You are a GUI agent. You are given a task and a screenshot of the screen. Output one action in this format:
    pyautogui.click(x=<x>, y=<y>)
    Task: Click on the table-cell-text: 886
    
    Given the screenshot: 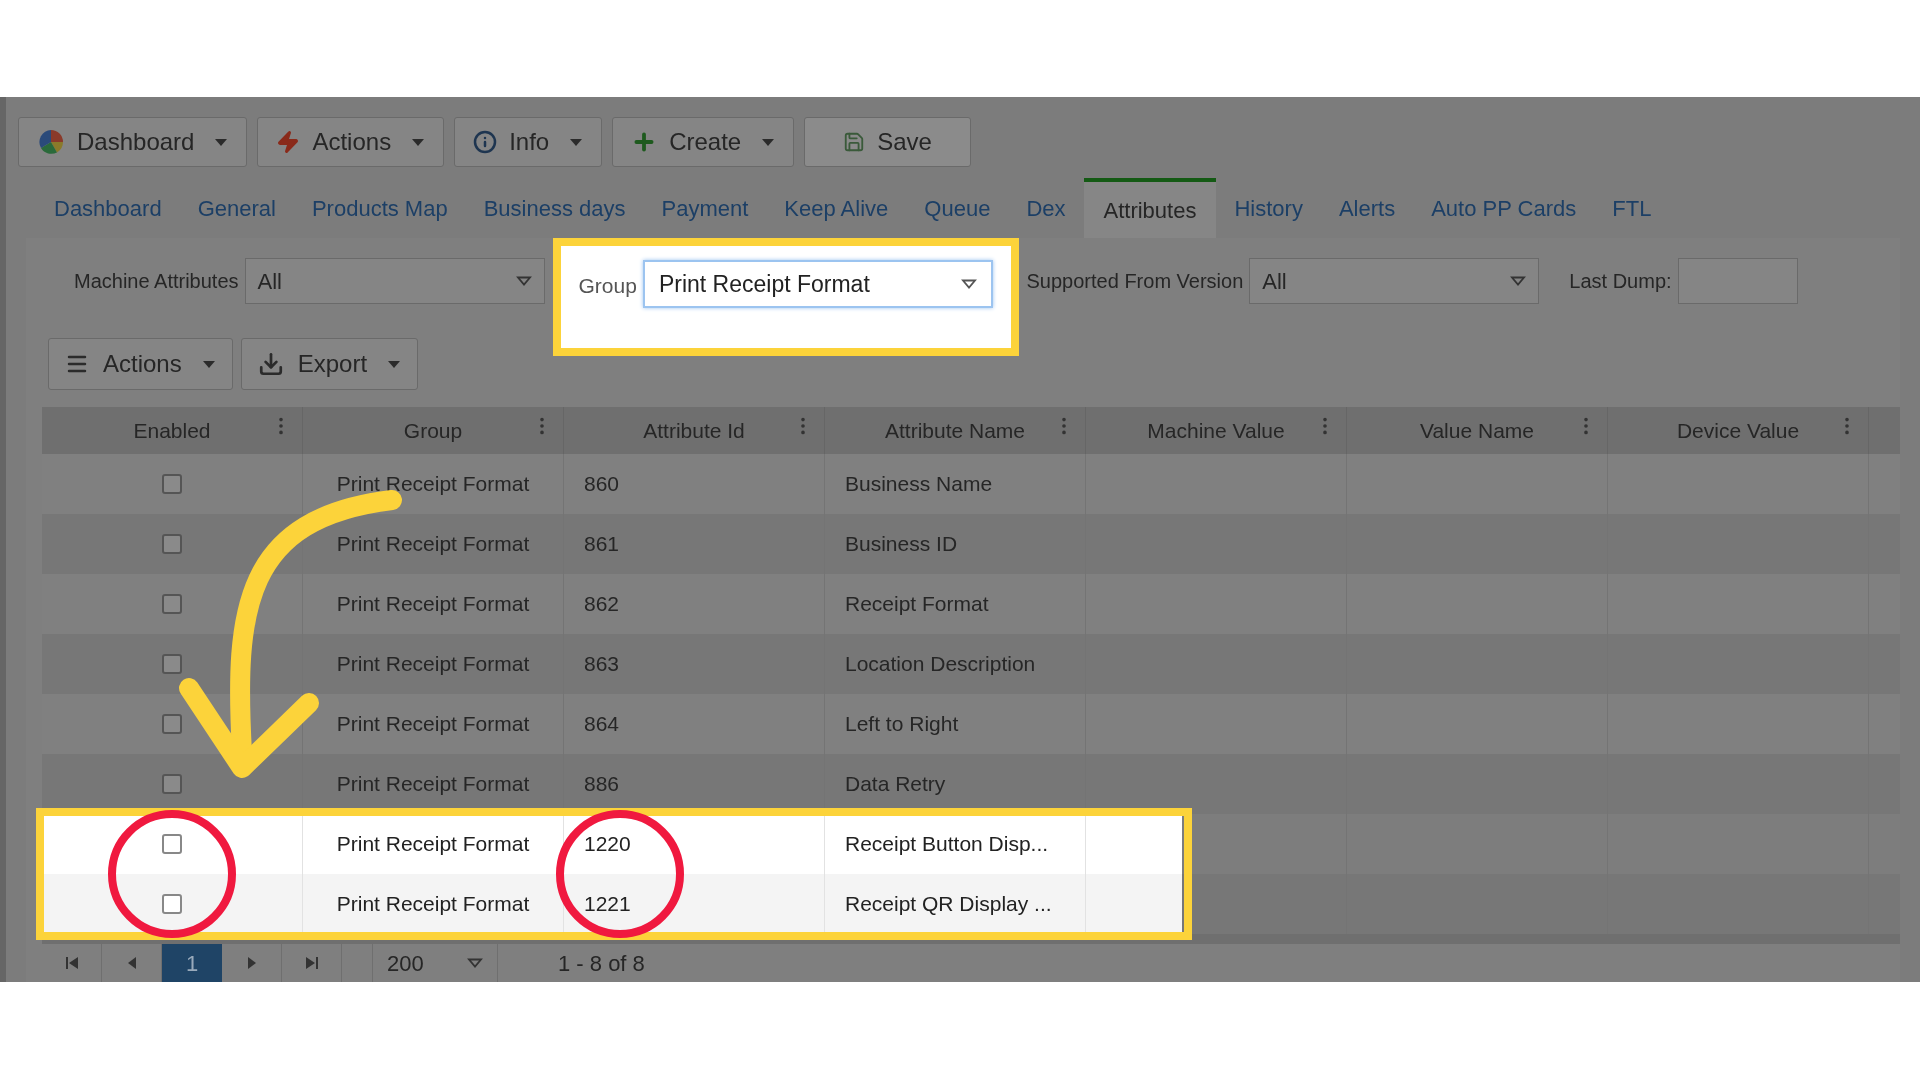 What is the action you would take?
    pyautogui.click(x=602, y=784)
    